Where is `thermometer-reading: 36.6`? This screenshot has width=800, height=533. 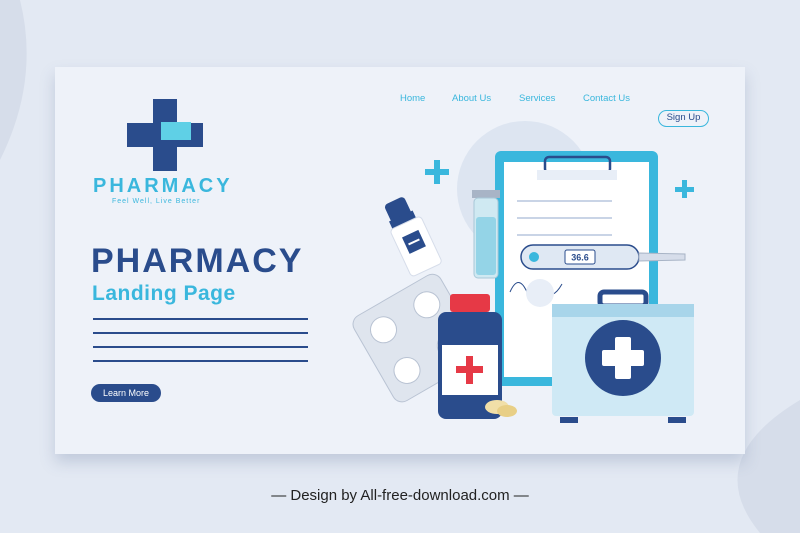
thermometer-reading: 36.6 is located at coordinates (580, 258).